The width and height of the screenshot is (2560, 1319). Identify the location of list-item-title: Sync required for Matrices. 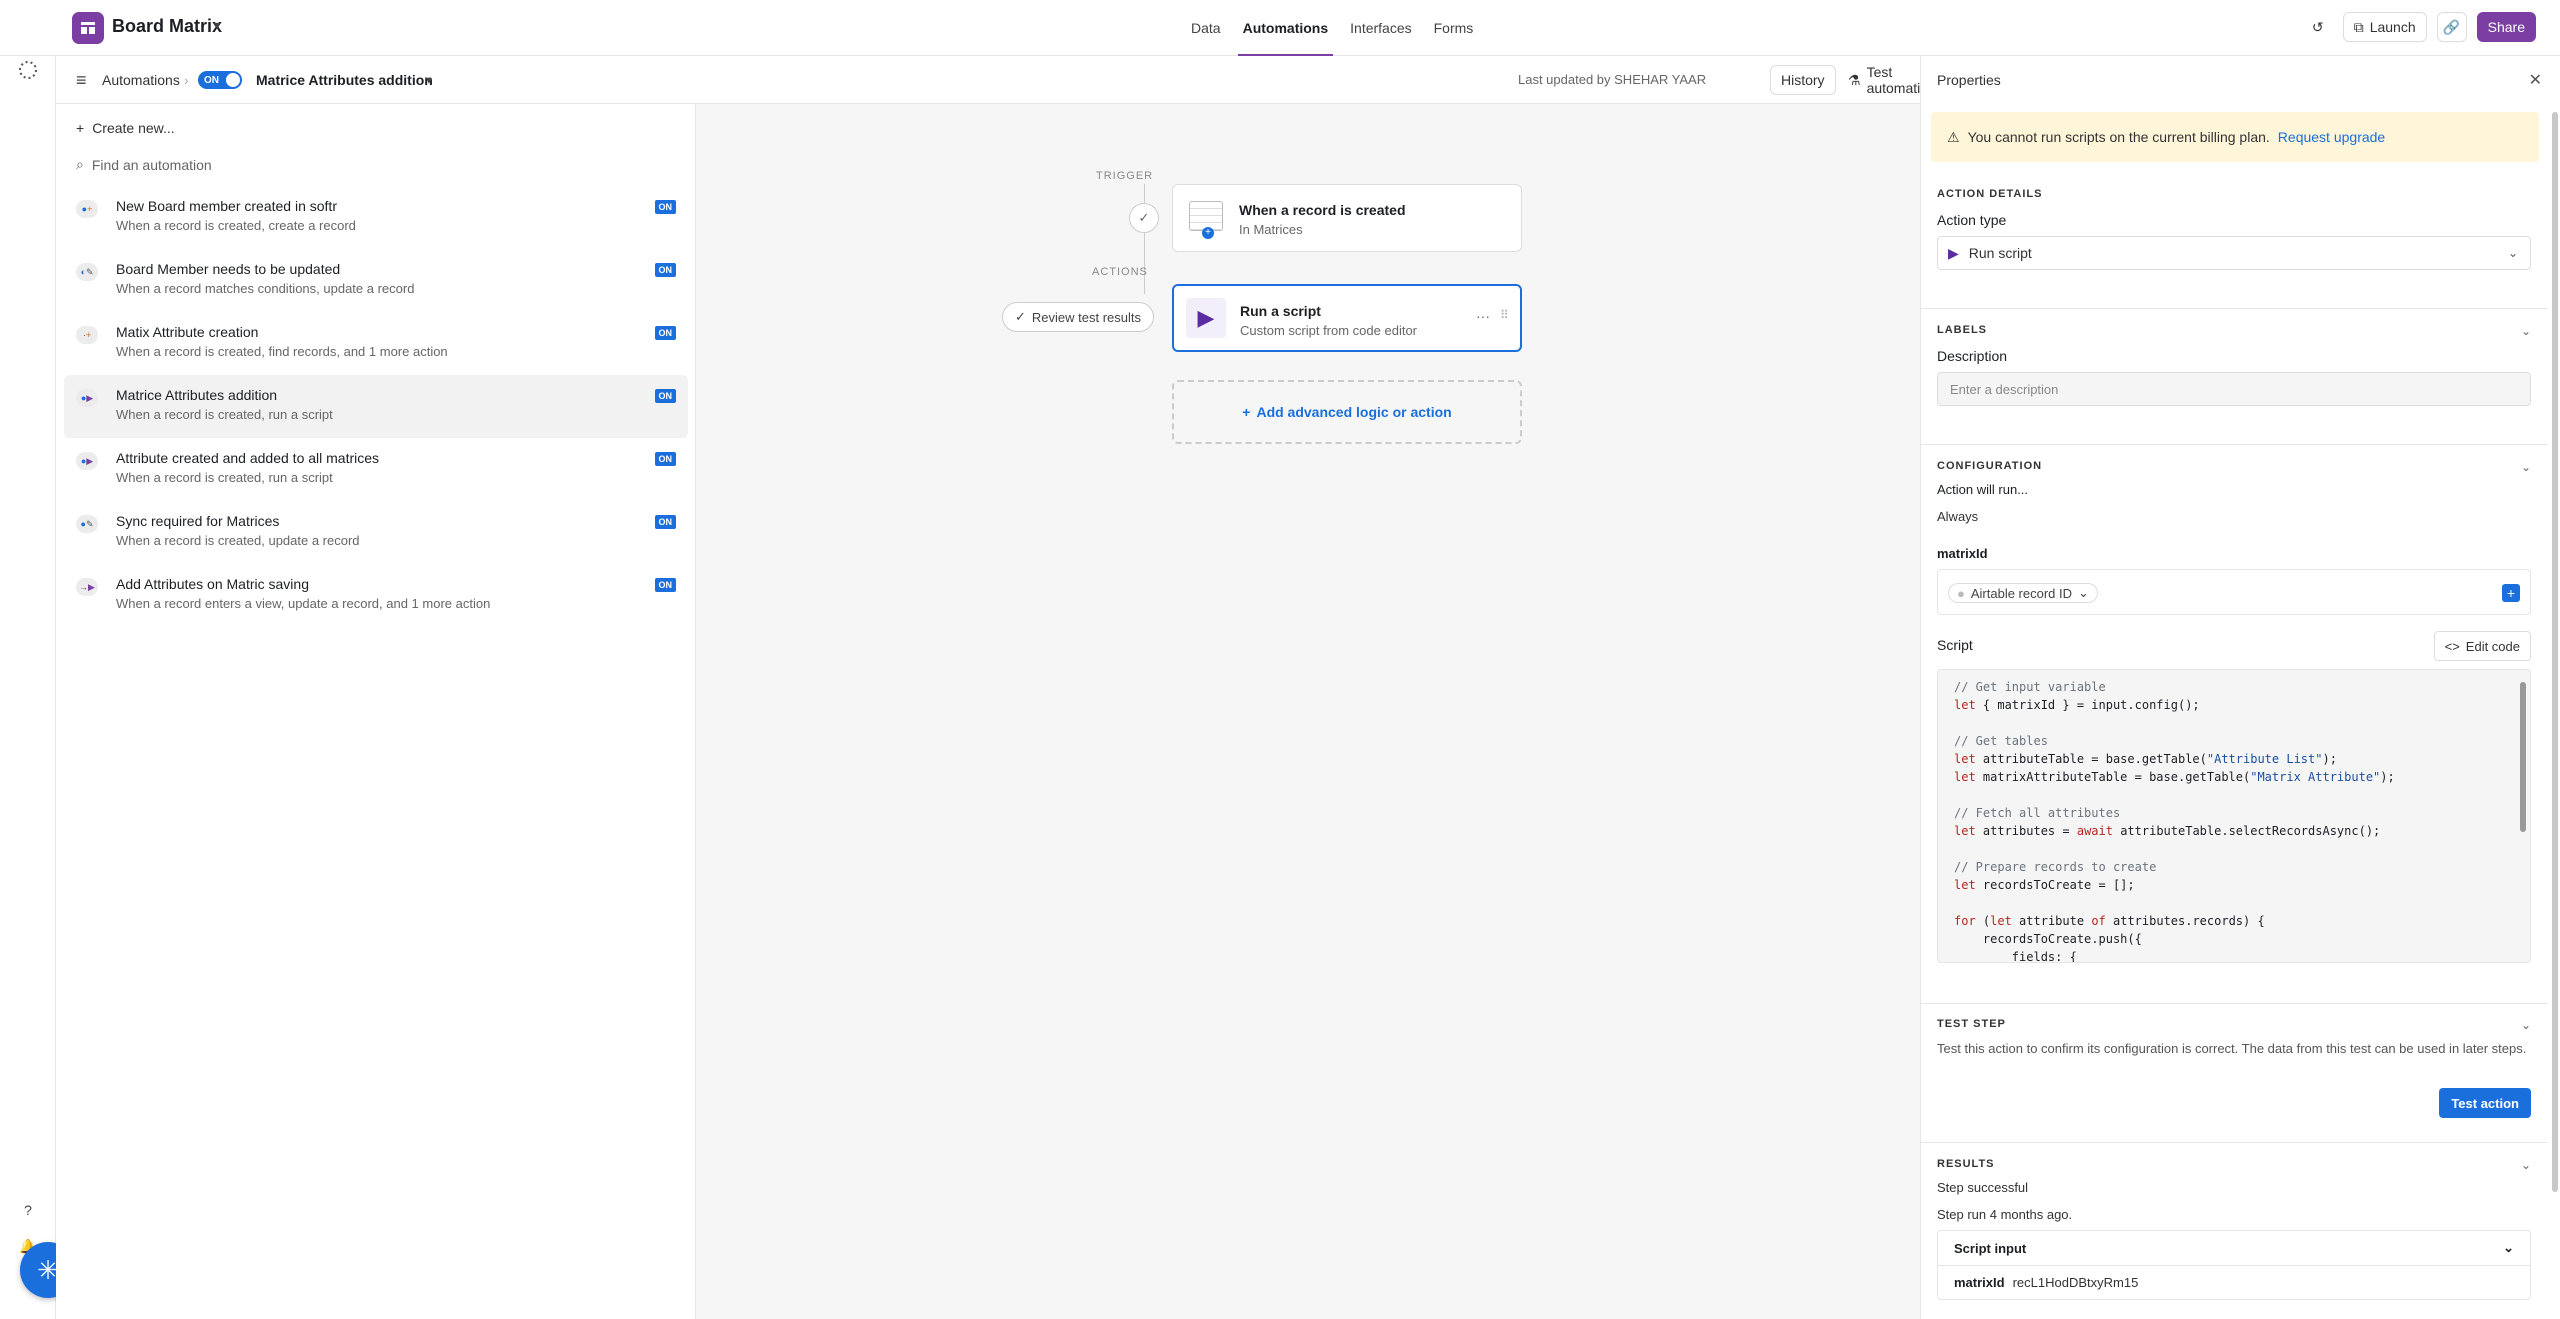
(198, 521).